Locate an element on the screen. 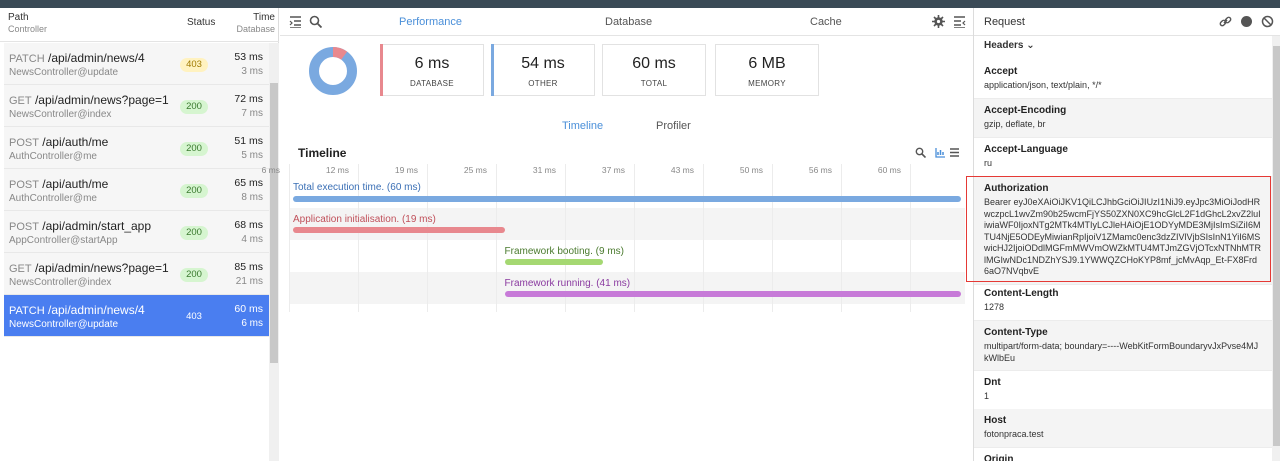 This screenshot has width=1280, height=461. request-controller: NewsController@index is located at coordinates (60, 114).